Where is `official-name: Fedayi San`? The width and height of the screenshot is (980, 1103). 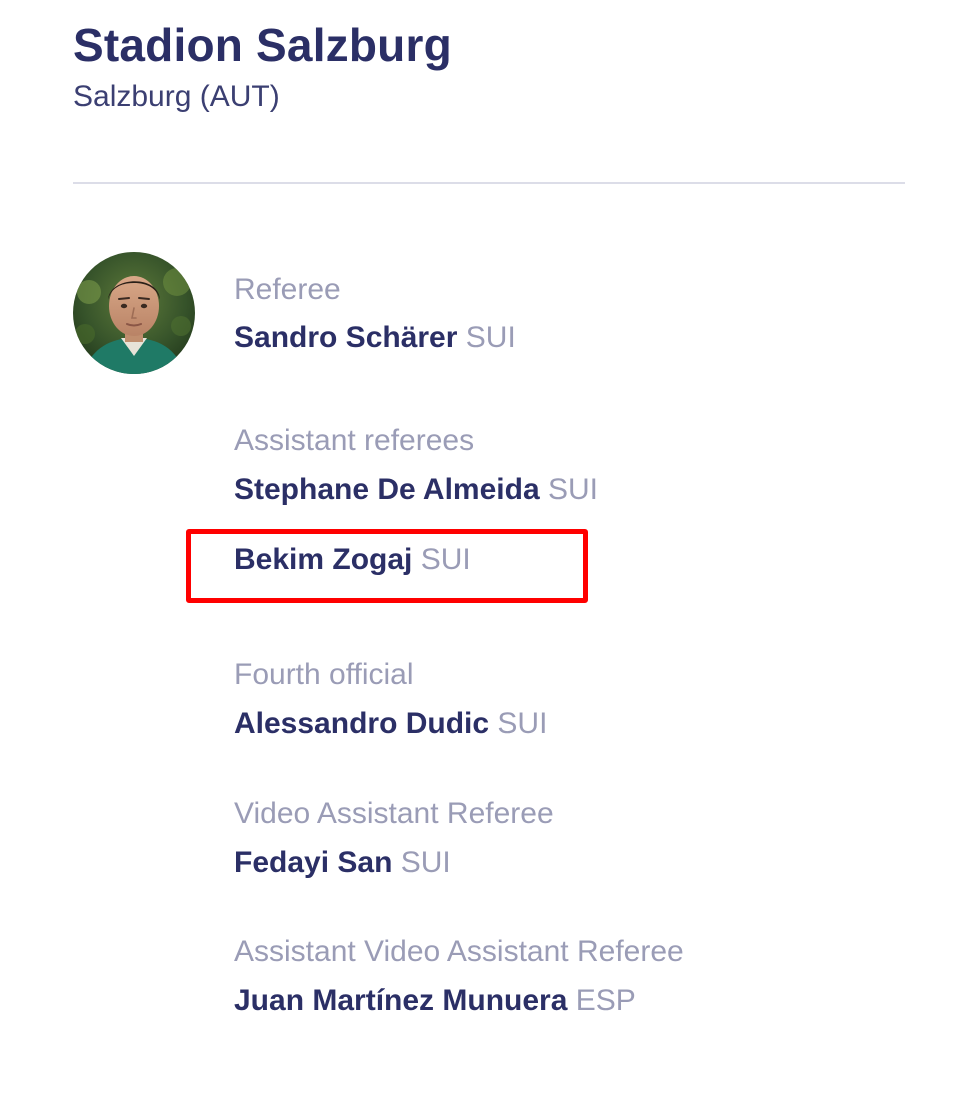
official-name: Fedayi San is located at coordinates (313, 862).